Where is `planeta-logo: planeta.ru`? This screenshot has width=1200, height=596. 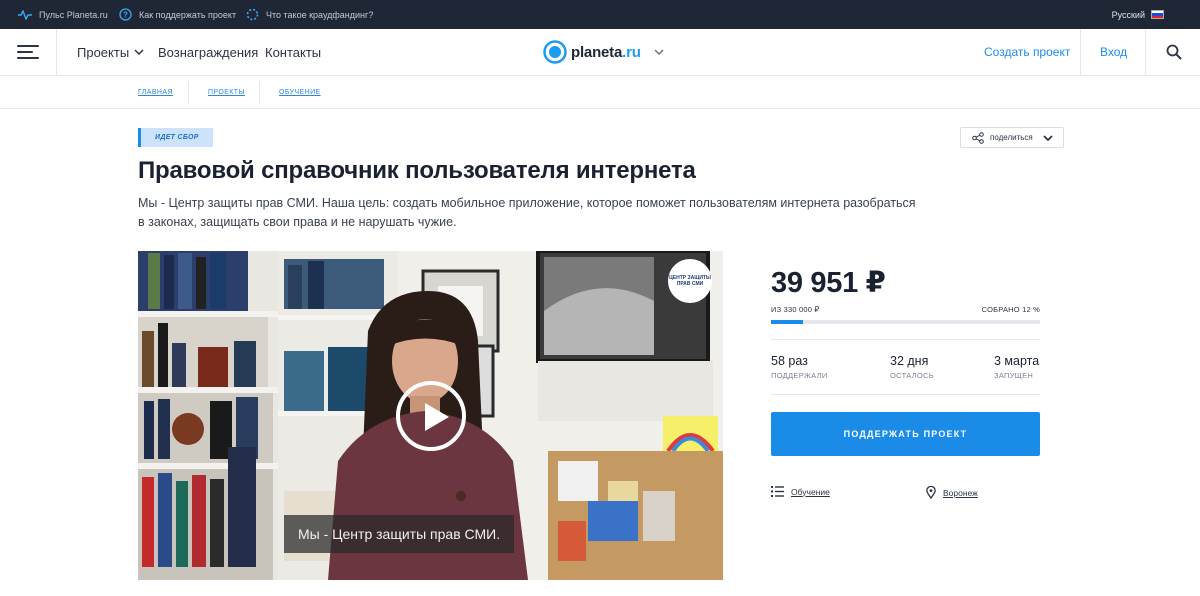 planeta-logo: planeta.ru is located at coordinates (603, 52).